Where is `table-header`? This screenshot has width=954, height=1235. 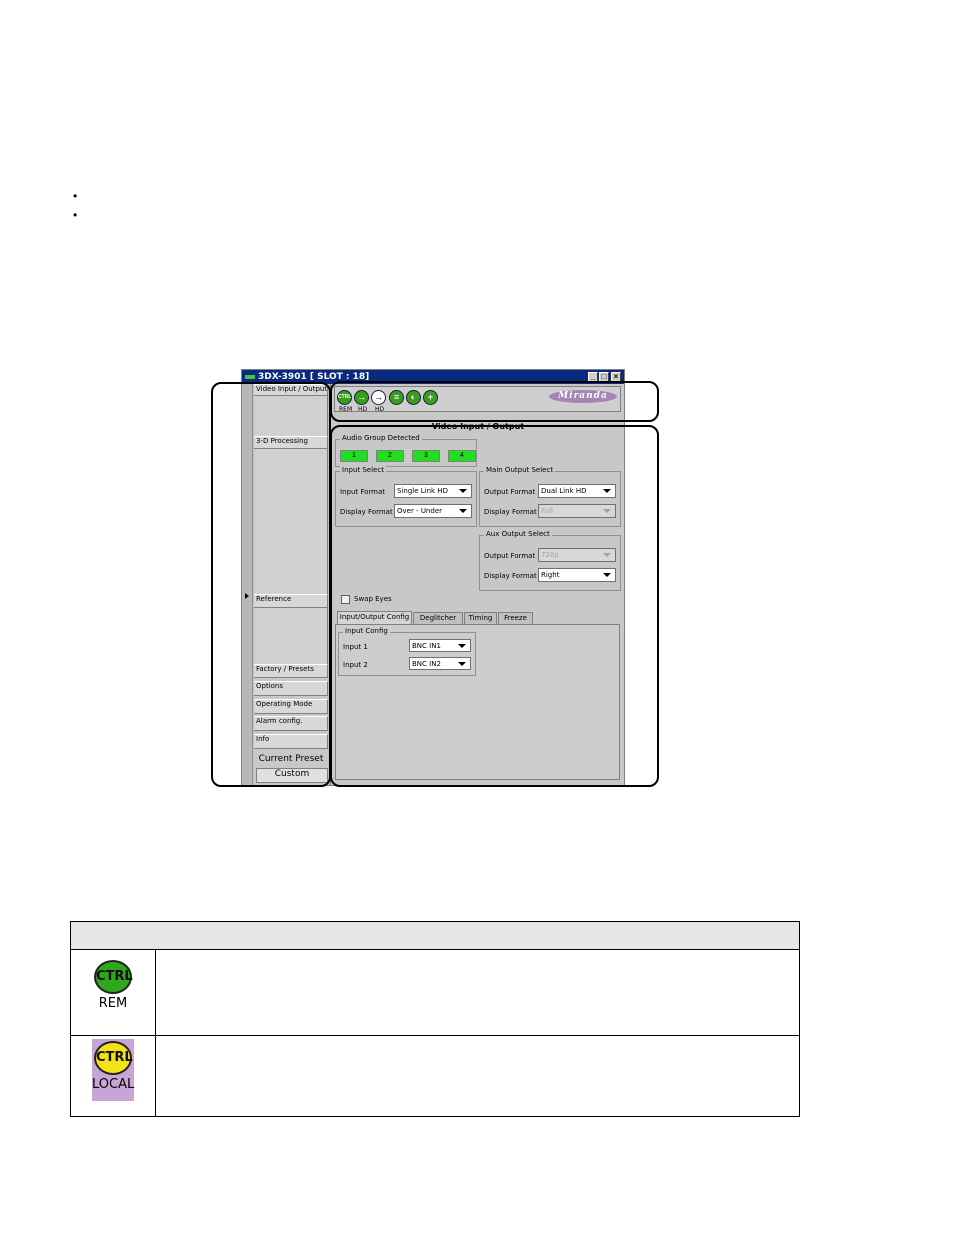
table-header is located at coordinates (435, 936).